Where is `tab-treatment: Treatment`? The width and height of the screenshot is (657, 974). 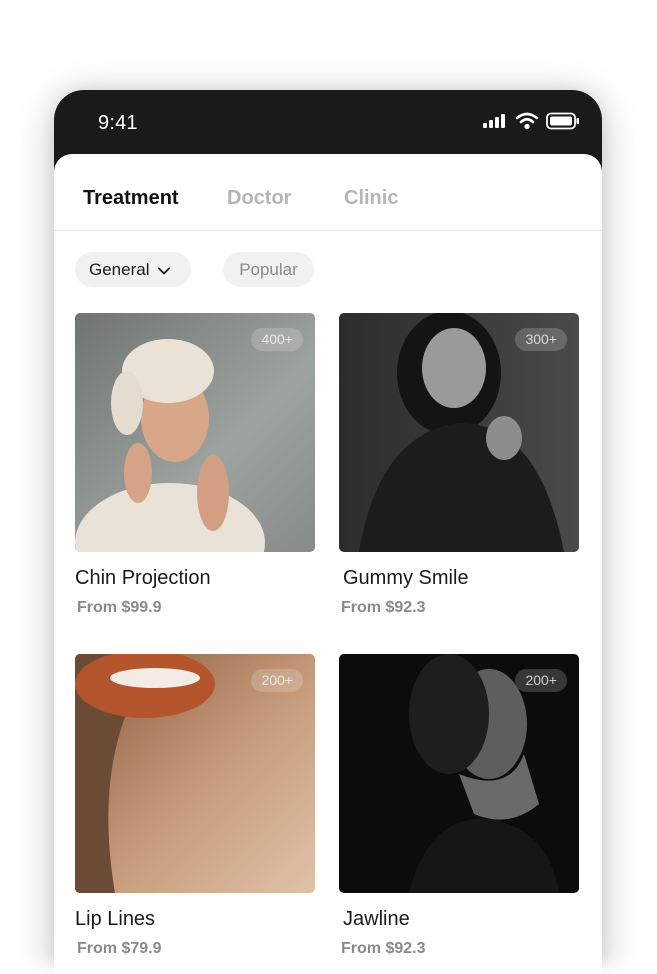 tab-treatment: Treatment is located at coordinates (131, 198).